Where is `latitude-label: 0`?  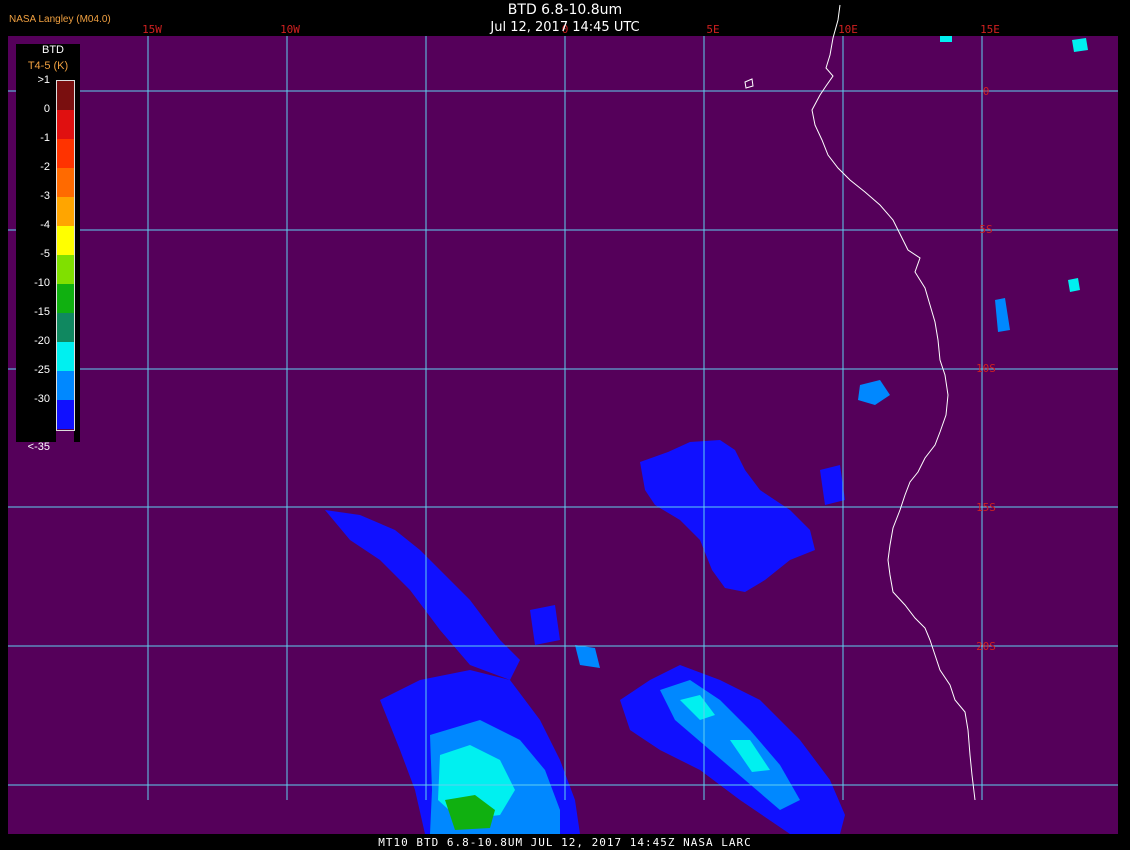
latitude-label: 0 is located at coordinates (986, 91).